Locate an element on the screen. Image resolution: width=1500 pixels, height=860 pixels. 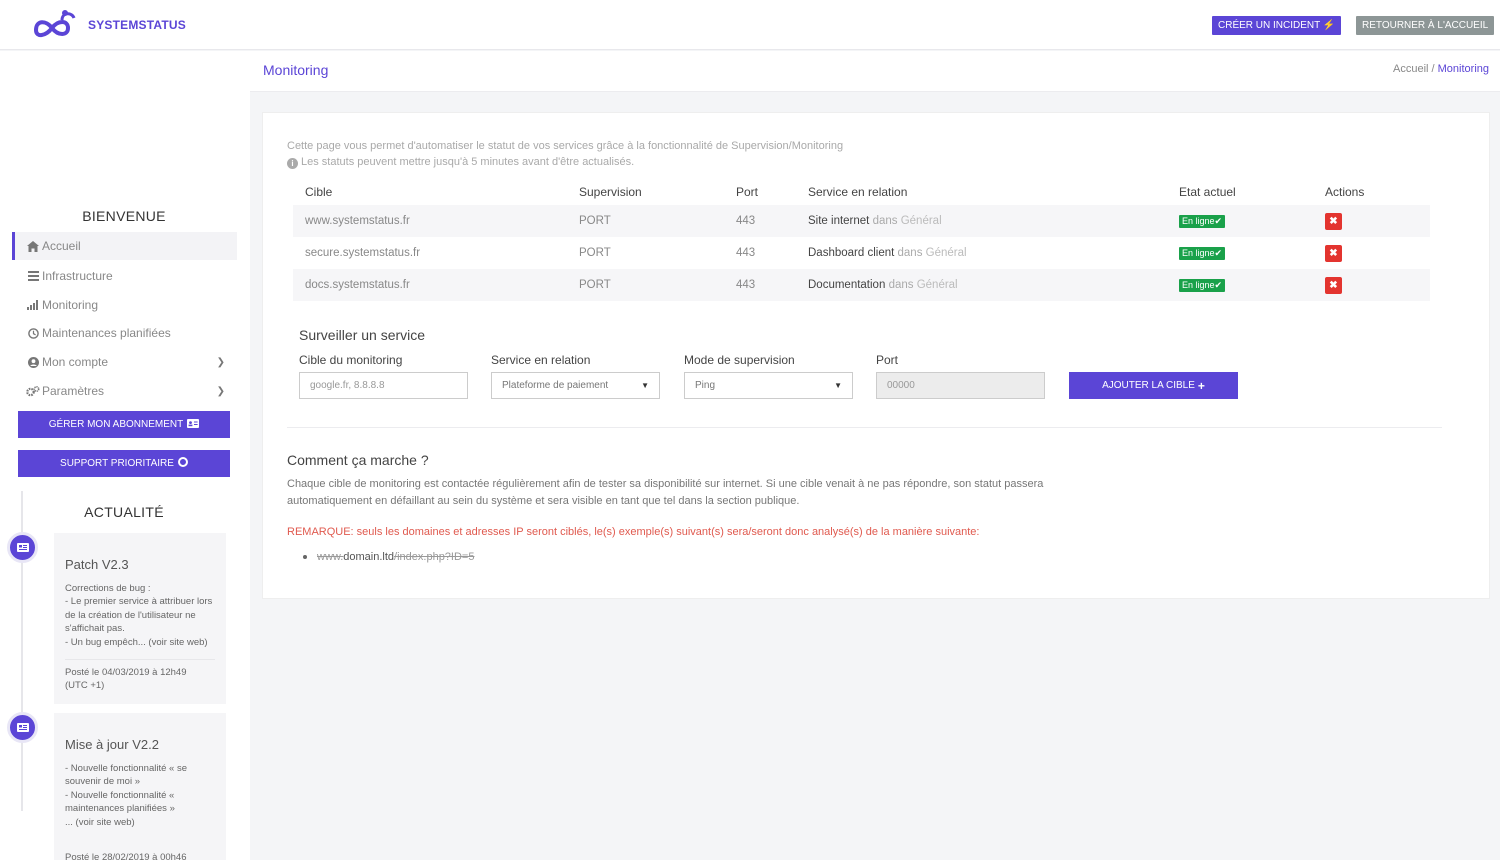
create-incident-button: CRÉER UN INCIDENT ⚡ is located at coordinates (1277, 25).